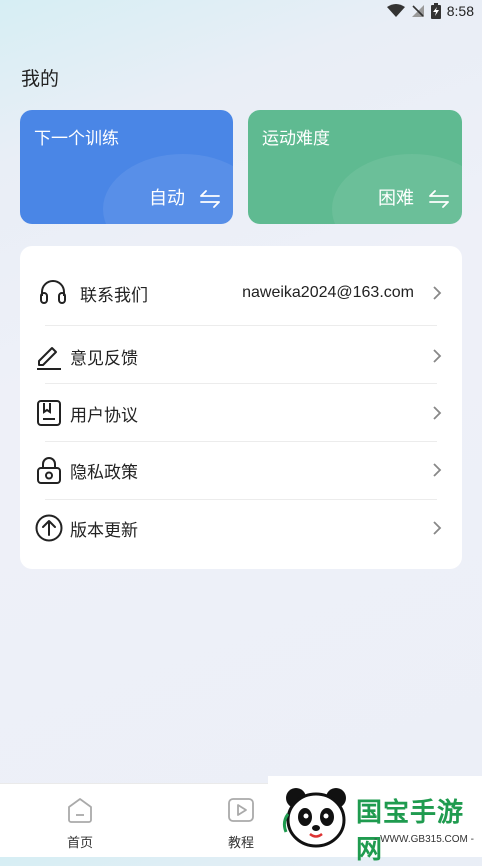 This screenshot has height=866, width=482. I want to click on menu-item-version-update: 版本更新, so click(241, 528).